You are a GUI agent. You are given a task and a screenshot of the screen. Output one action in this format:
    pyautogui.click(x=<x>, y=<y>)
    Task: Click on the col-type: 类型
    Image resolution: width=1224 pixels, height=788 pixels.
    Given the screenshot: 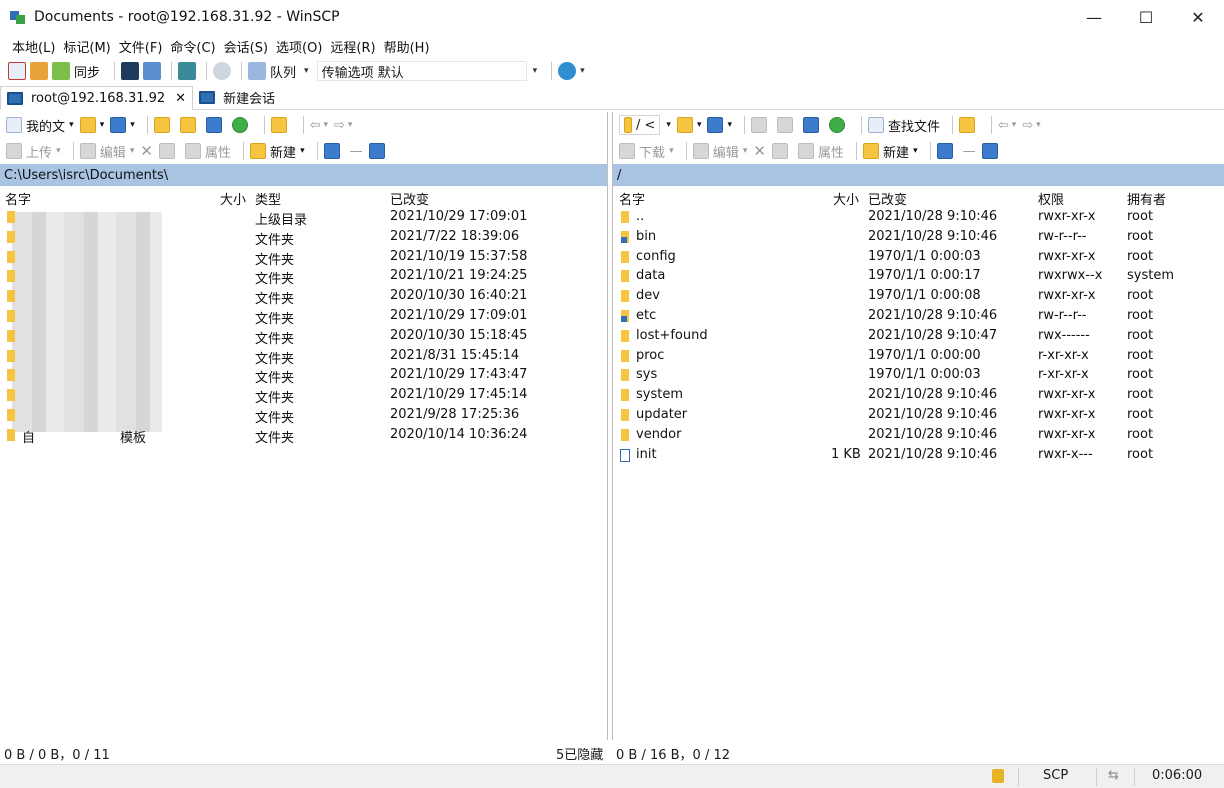 What is the action you would take?
    pyautogui.click(x=268, y=198)
    